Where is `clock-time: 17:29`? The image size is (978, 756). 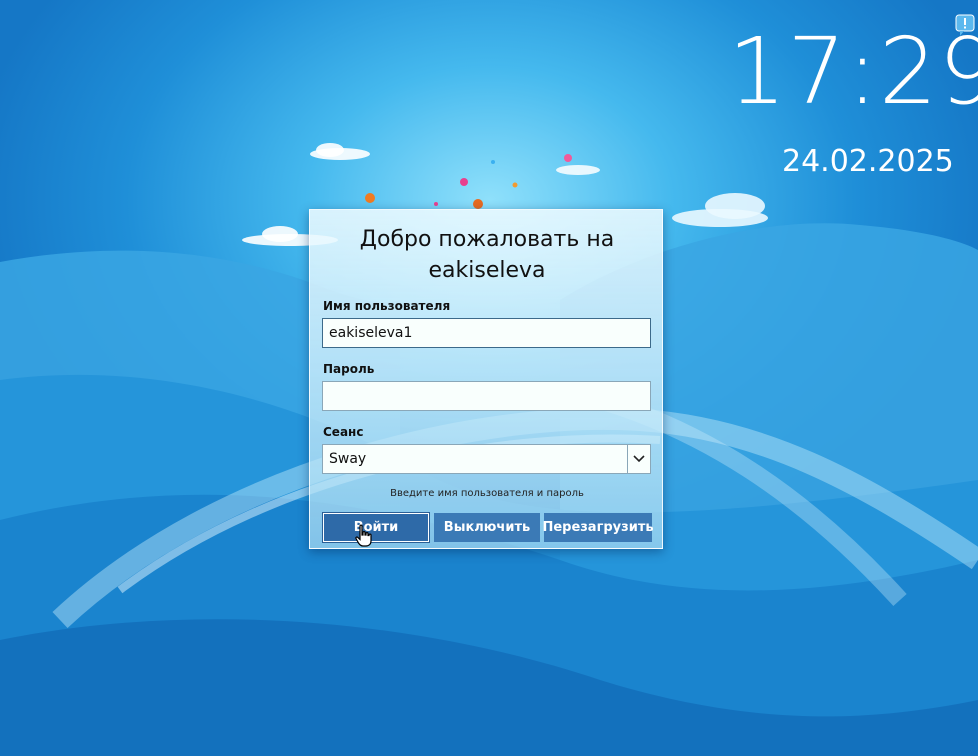
clock-time: 17:29 is located at coordinates (852, 71).